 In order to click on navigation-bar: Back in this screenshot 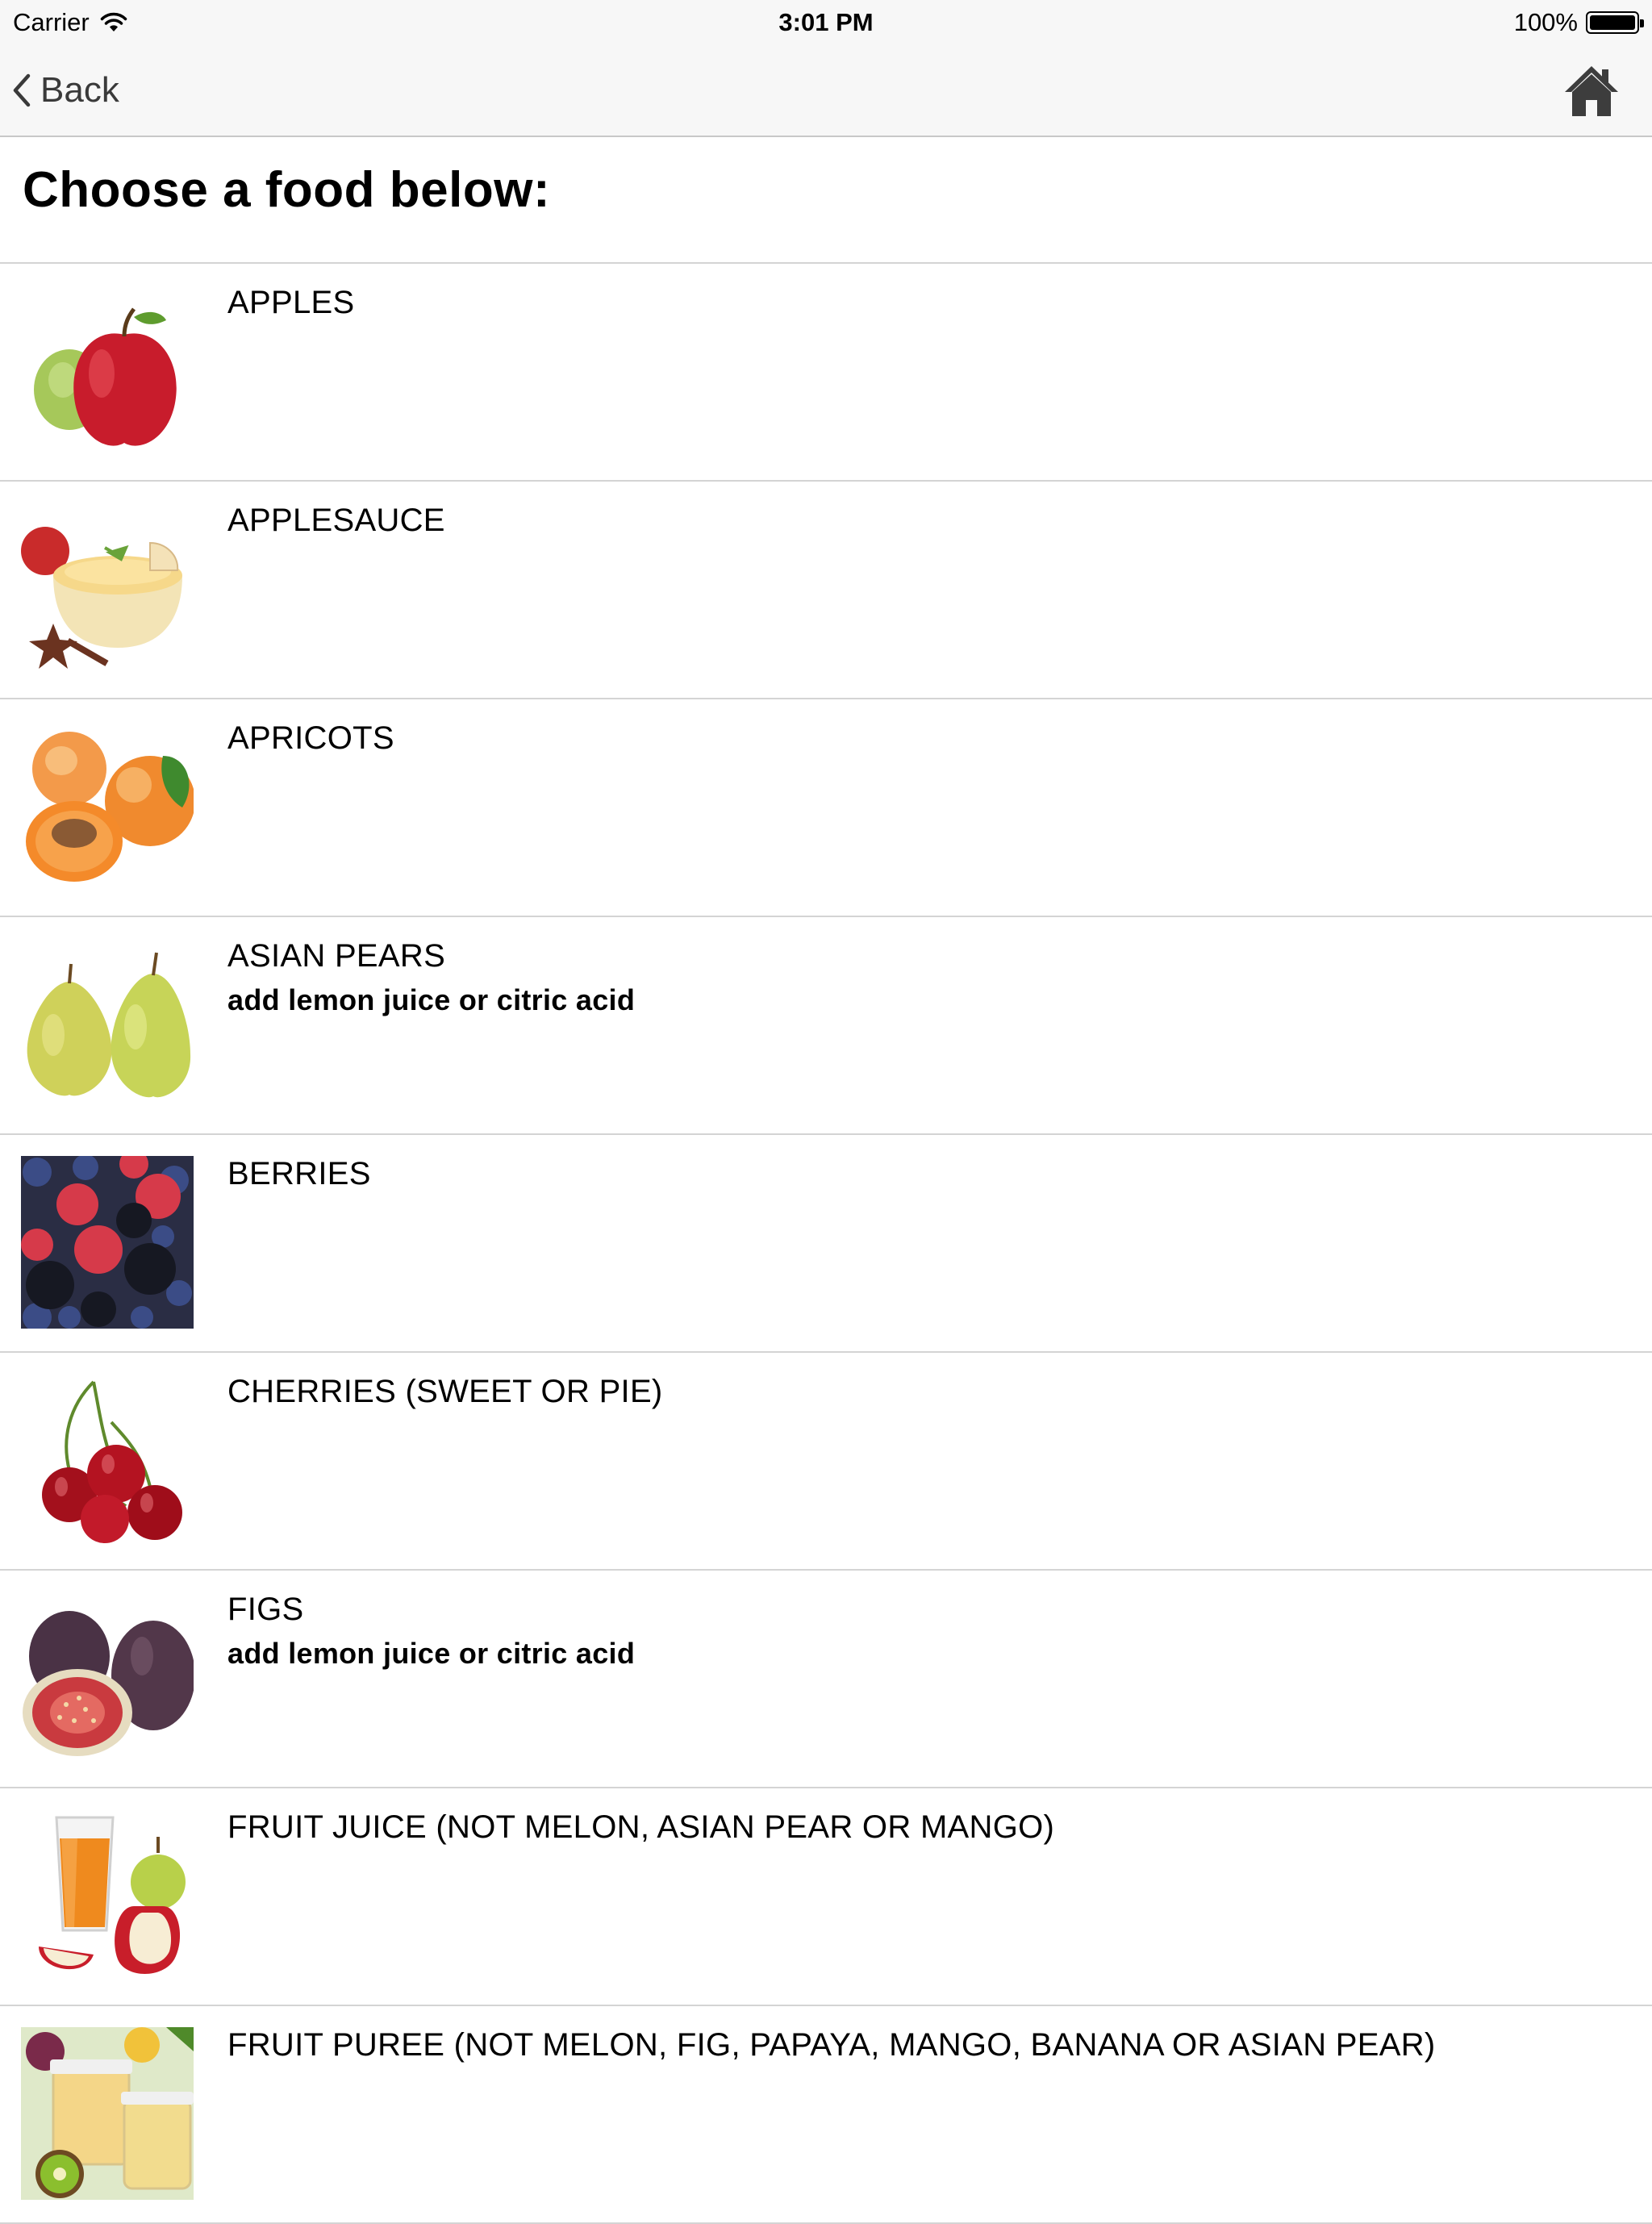, I will do `click(826, 91)`.